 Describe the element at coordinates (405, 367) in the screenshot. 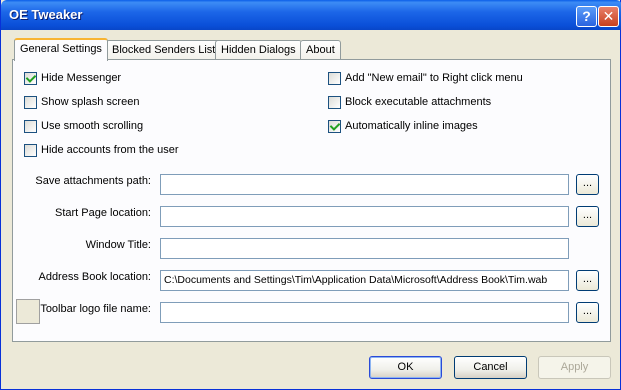

I see `ok-button: OK` at that location.